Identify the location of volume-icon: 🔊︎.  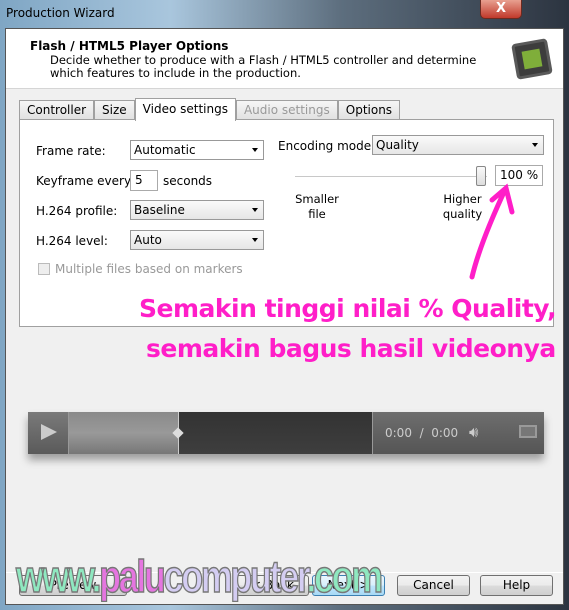
(473, 432).